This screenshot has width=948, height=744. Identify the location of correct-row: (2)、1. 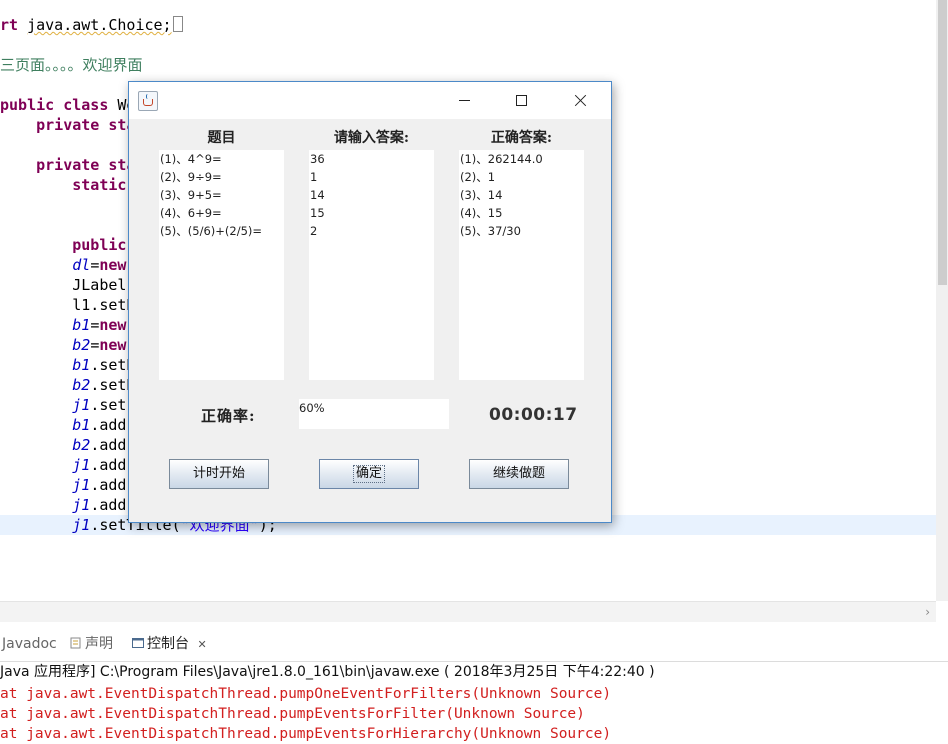
(478, 177).